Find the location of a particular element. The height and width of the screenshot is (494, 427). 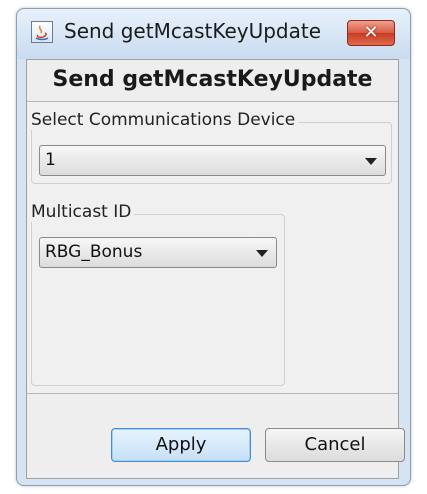

multicast-group-label: Multicast ID is located at coordinates (83, 212).